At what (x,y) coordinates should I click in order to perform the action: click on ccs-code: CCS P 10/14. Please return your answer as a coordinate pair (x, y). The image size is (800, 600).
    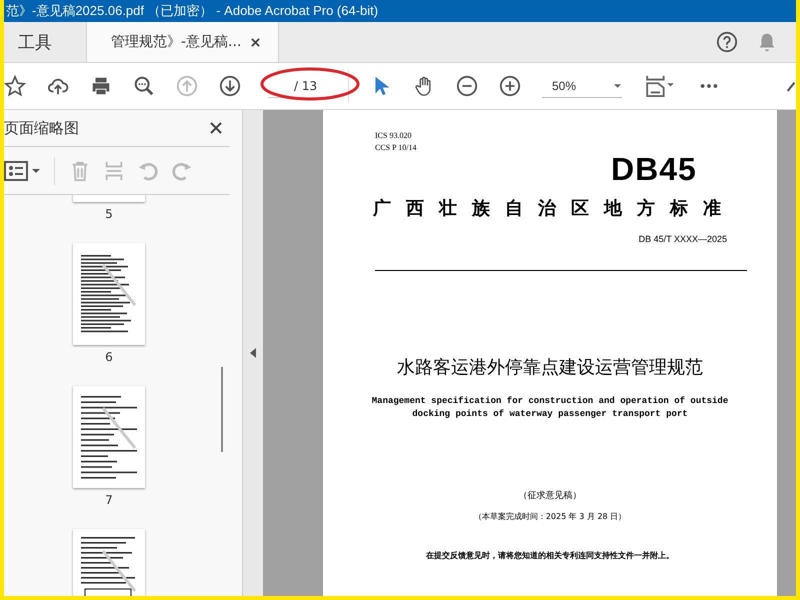
    Looking at the image, I should click on (396, 148).